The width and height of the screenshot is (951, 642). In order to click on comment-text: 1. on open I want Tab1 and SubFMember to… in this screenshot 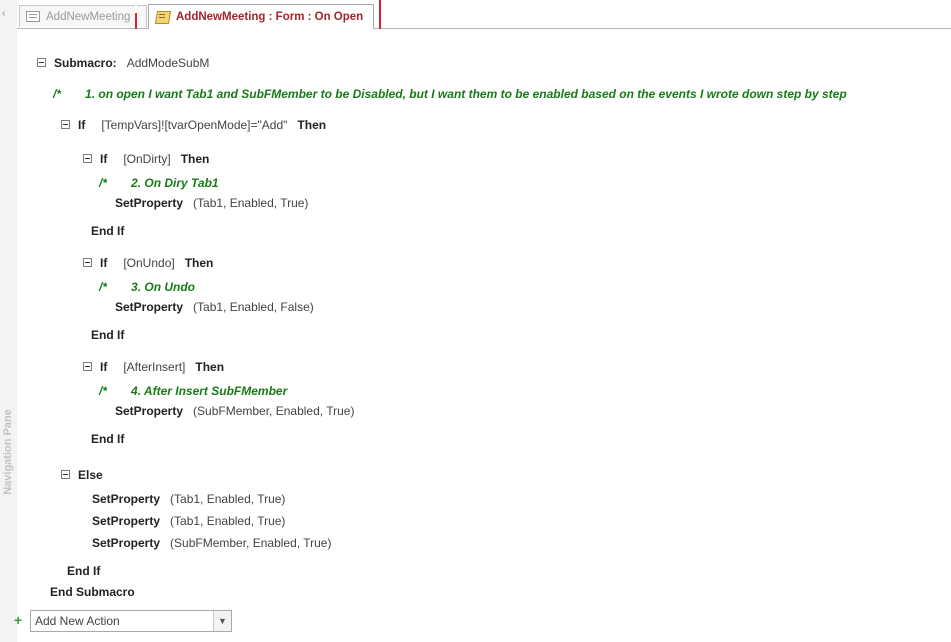, I will do `click(466, 94)`.